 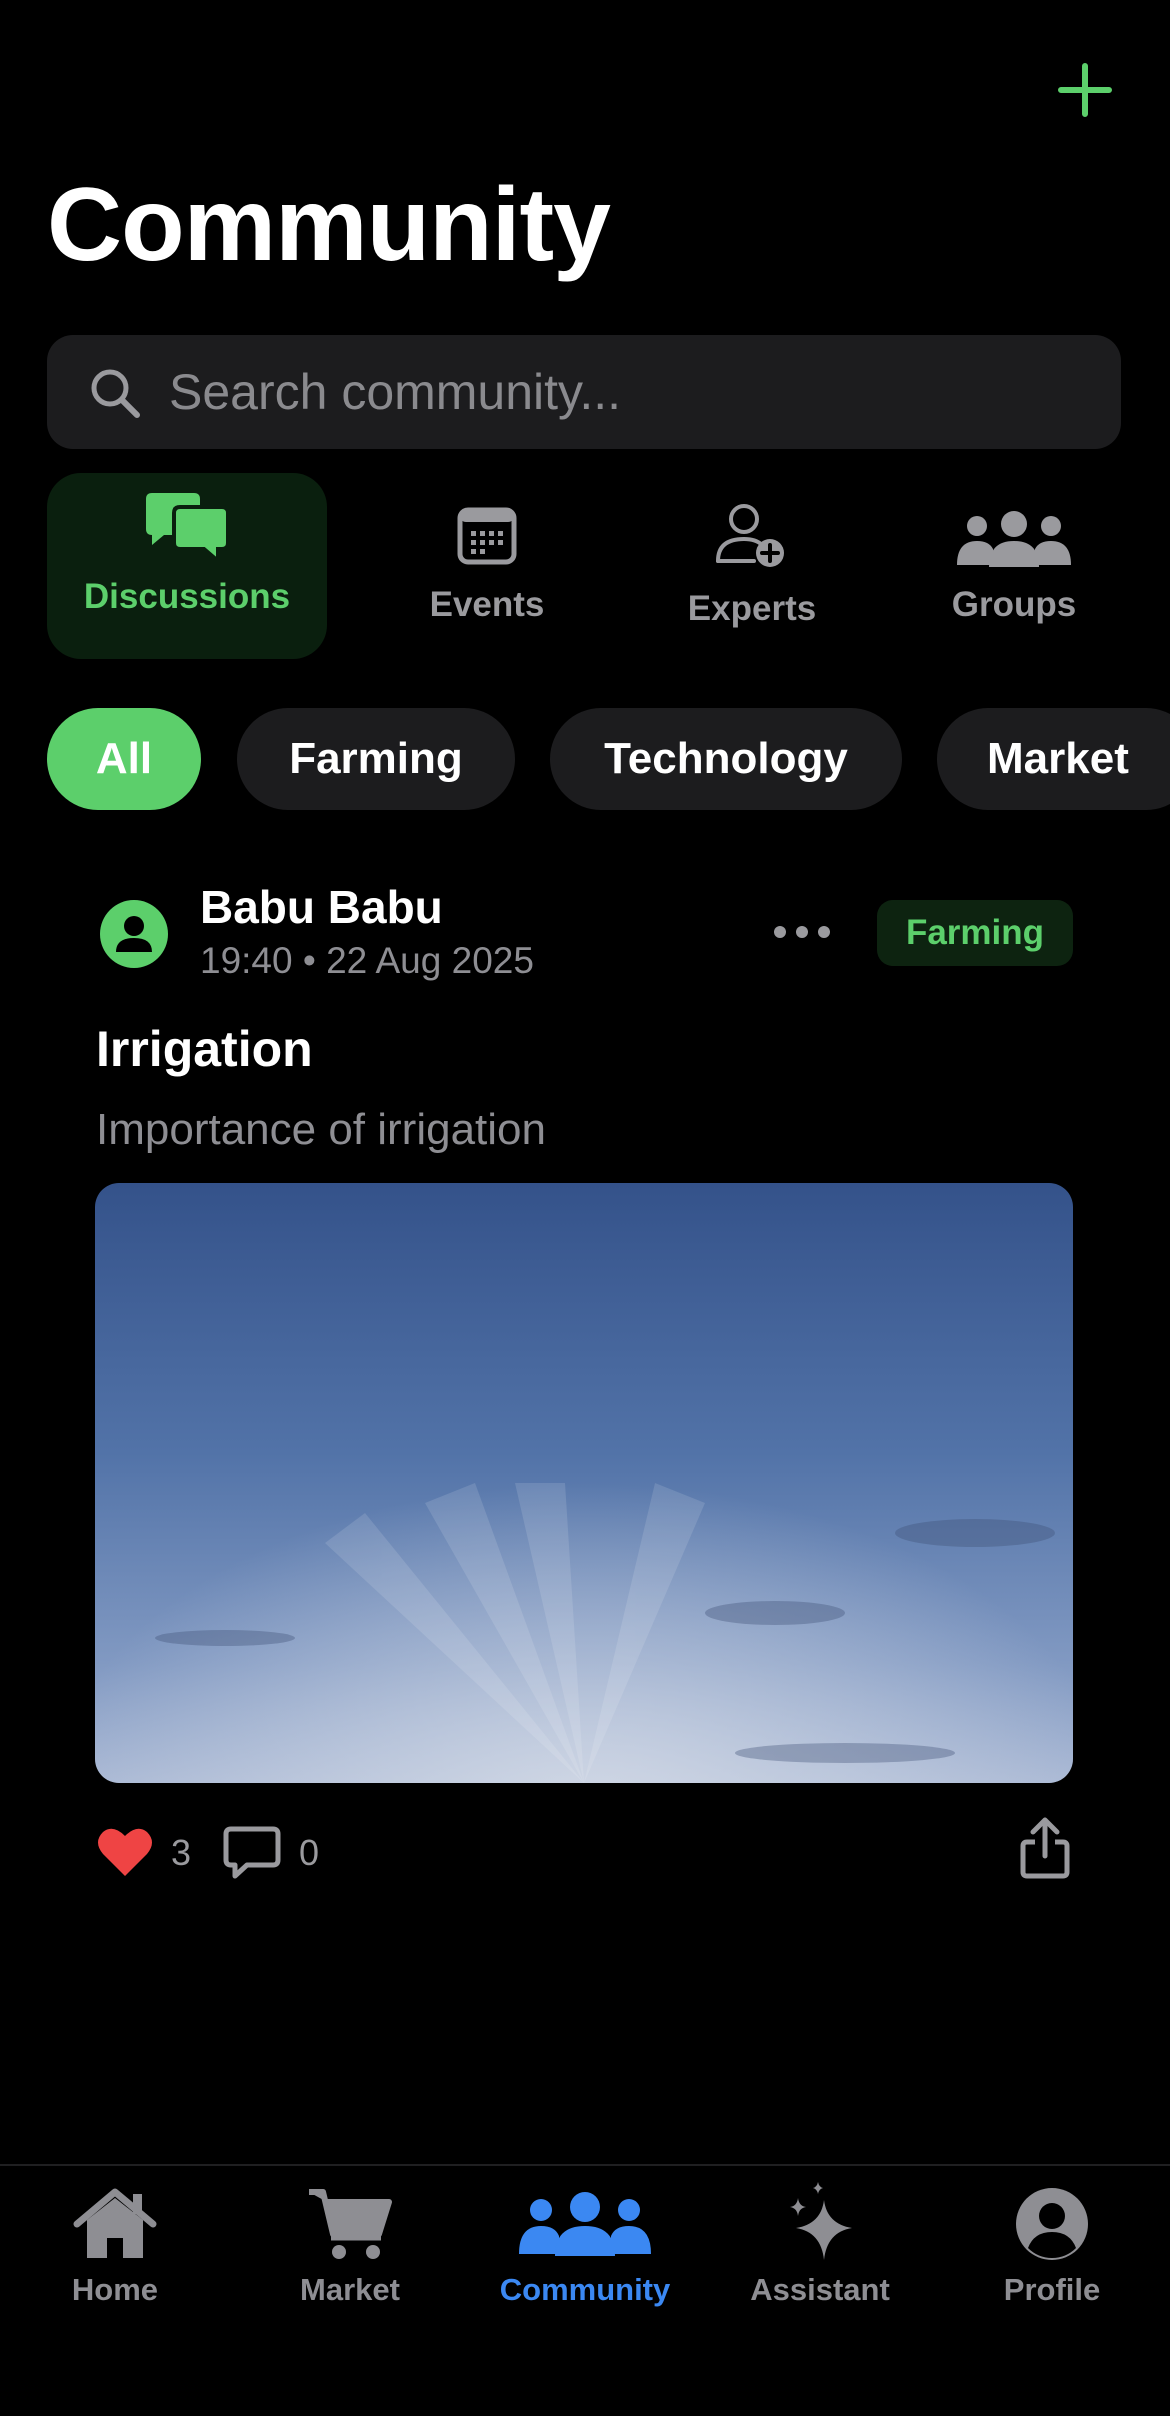 What do you see at coordinates (115, 2223) in the screenshot?
I see `house-icon` at bounding box center [115, 2223].